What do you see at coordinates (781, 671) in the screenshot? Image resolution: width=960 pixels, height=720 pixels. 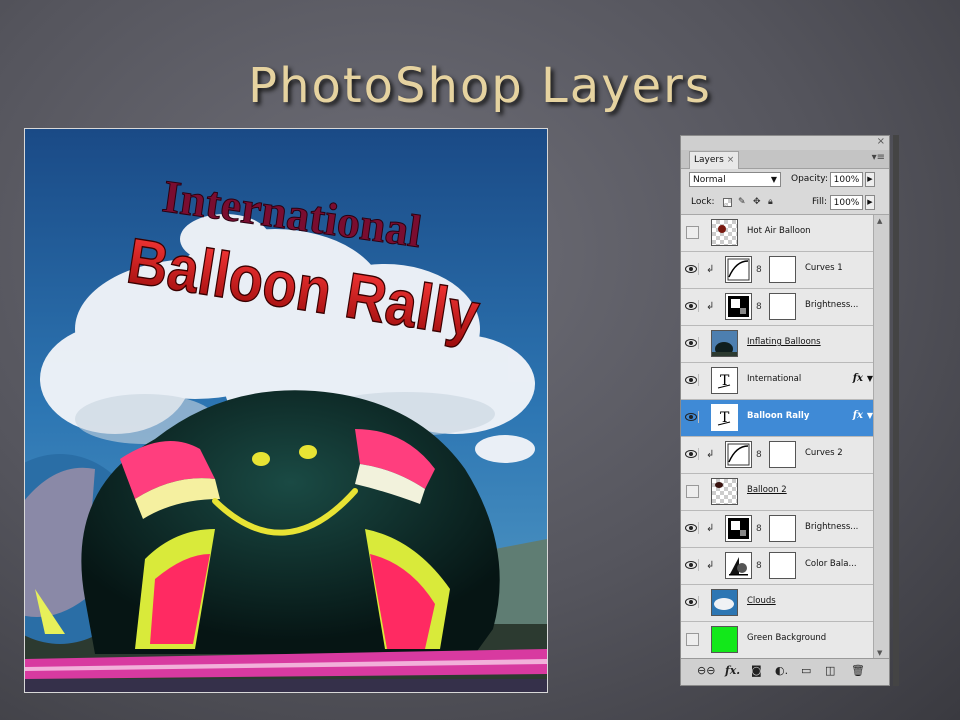 I see `new-adjustment-layer-icon: ◐.` at bounding box center [781, 671].